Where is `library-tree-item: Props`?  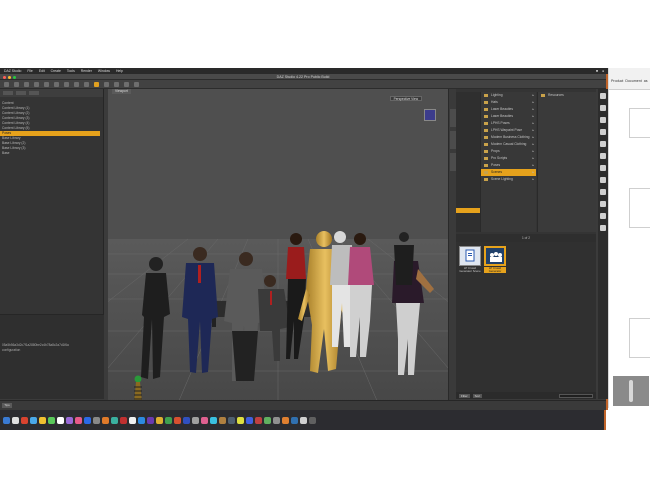 library-tree-item: Props is located at coordinates (508, 151).